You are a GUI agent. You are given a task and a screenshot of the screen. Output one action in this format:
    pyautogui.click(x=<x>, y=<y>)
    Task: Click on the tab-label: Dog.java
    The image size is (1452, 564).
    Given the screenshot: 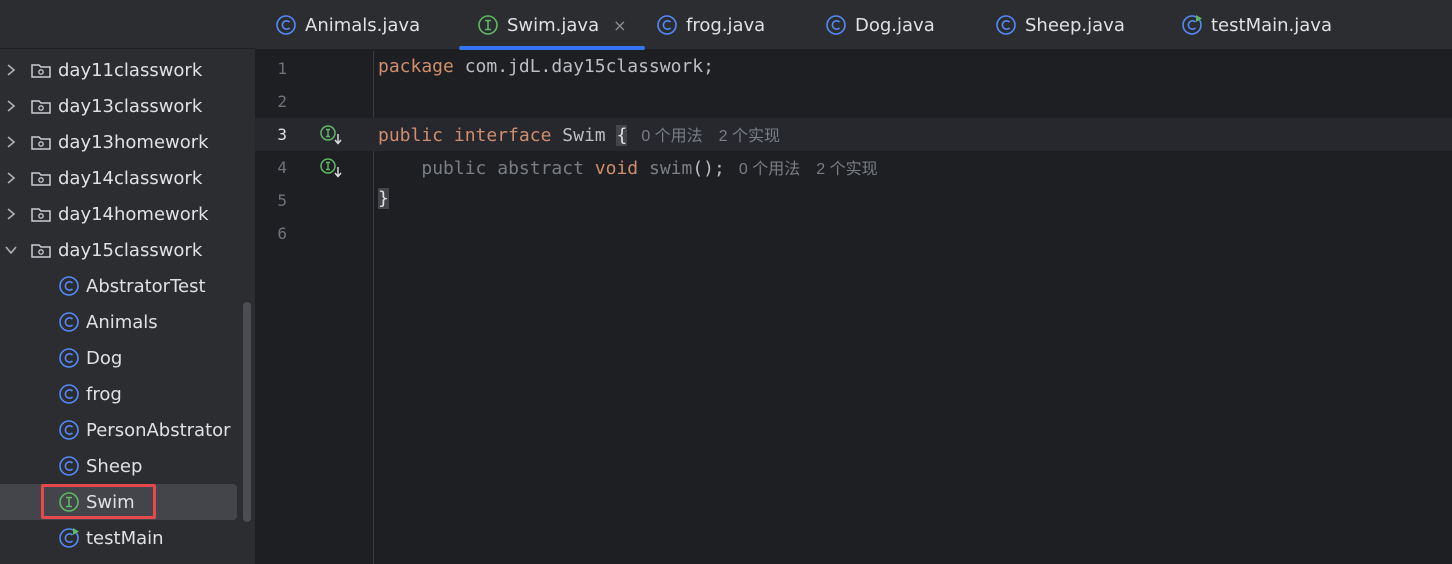 What is the action you would take?
    pyautogui.click(x=895, y=25)
    